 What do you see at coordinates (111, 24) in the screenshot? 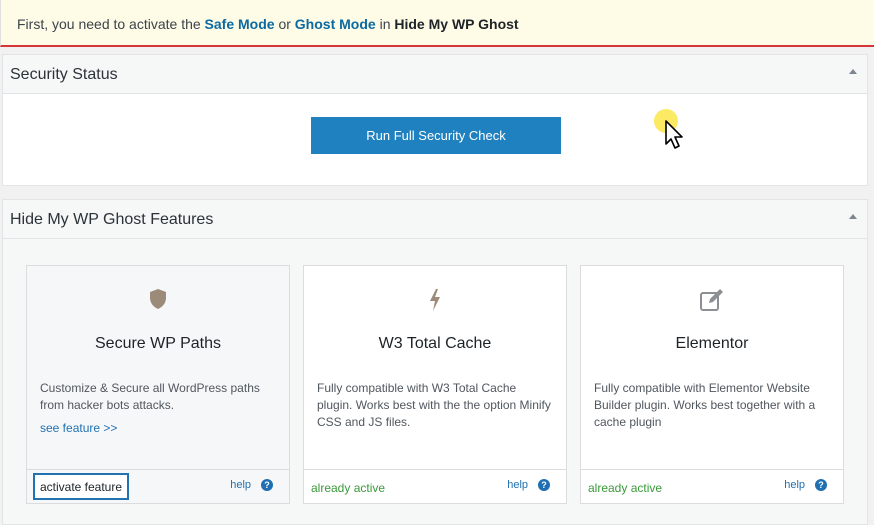
I see `notice-prefix: First, you need to activate the` at bounding box center [111, 24].